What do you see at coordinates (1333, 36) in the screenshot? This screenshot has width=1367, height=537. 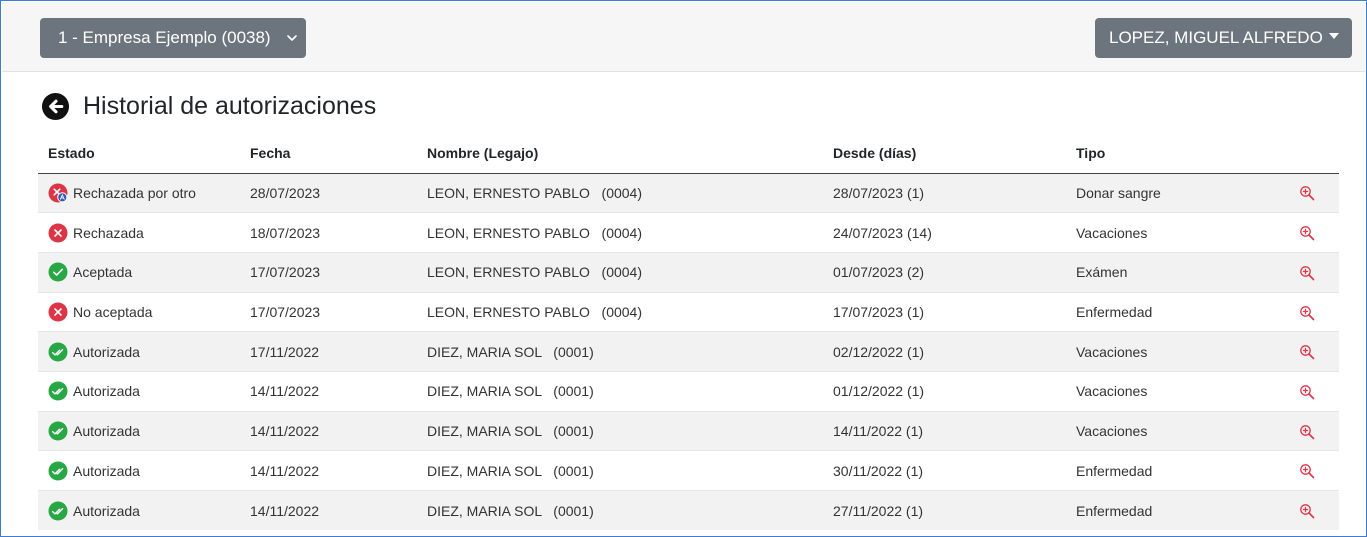 I see `caret-down-icon` at bounding box center [1333, 36].